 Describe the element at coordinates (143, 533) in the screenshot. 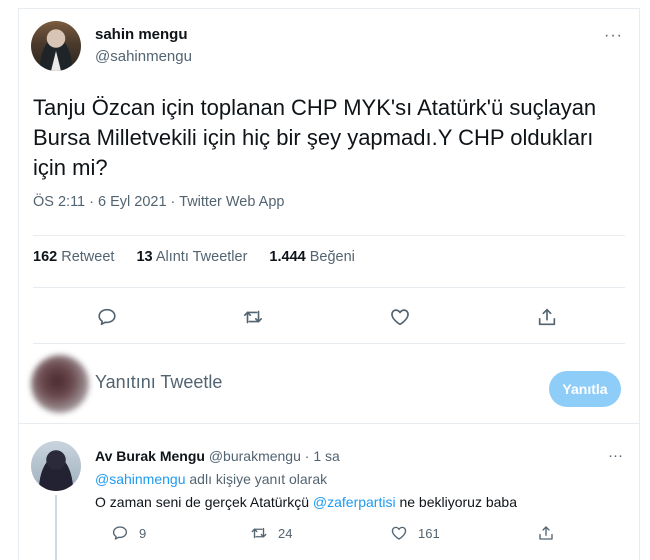

I see `reply-count: 9` at that location.